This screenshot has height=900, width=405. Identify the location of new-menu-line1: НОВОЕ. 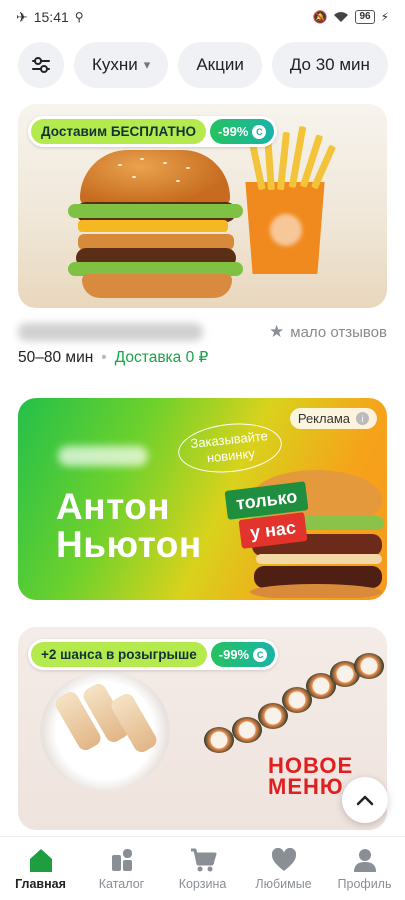
(311, 765).